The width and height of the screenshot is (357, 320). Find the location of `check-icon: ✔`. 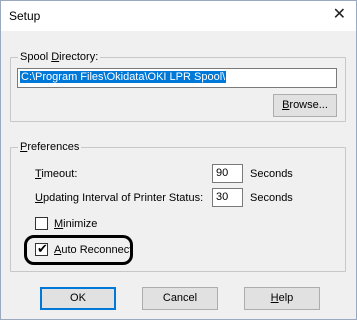

check-icon: ✔ is located at coordinates (42, 248).